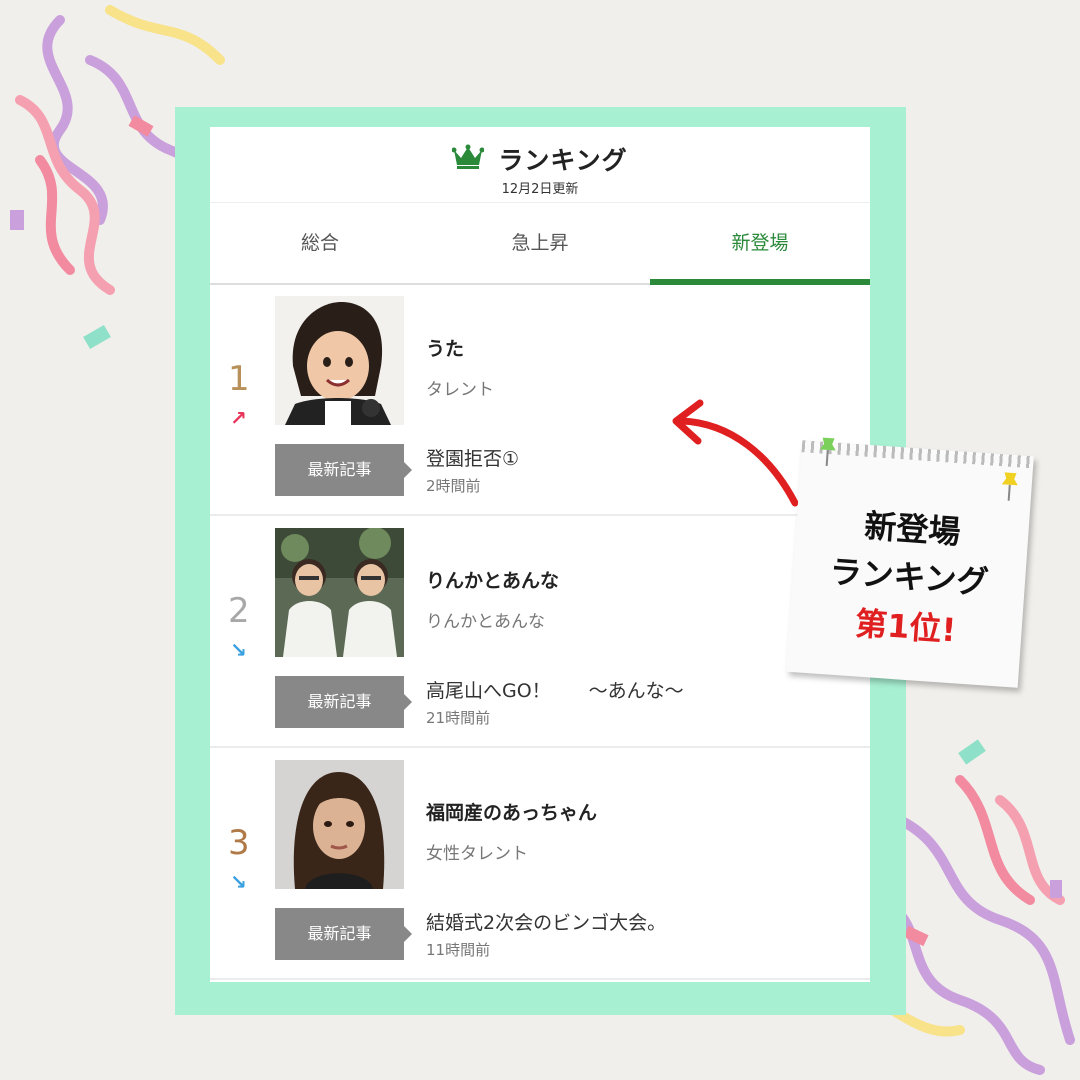 The image size is (1080, 1080). I want to click on article-time: 21時間前, so click(458, 718).